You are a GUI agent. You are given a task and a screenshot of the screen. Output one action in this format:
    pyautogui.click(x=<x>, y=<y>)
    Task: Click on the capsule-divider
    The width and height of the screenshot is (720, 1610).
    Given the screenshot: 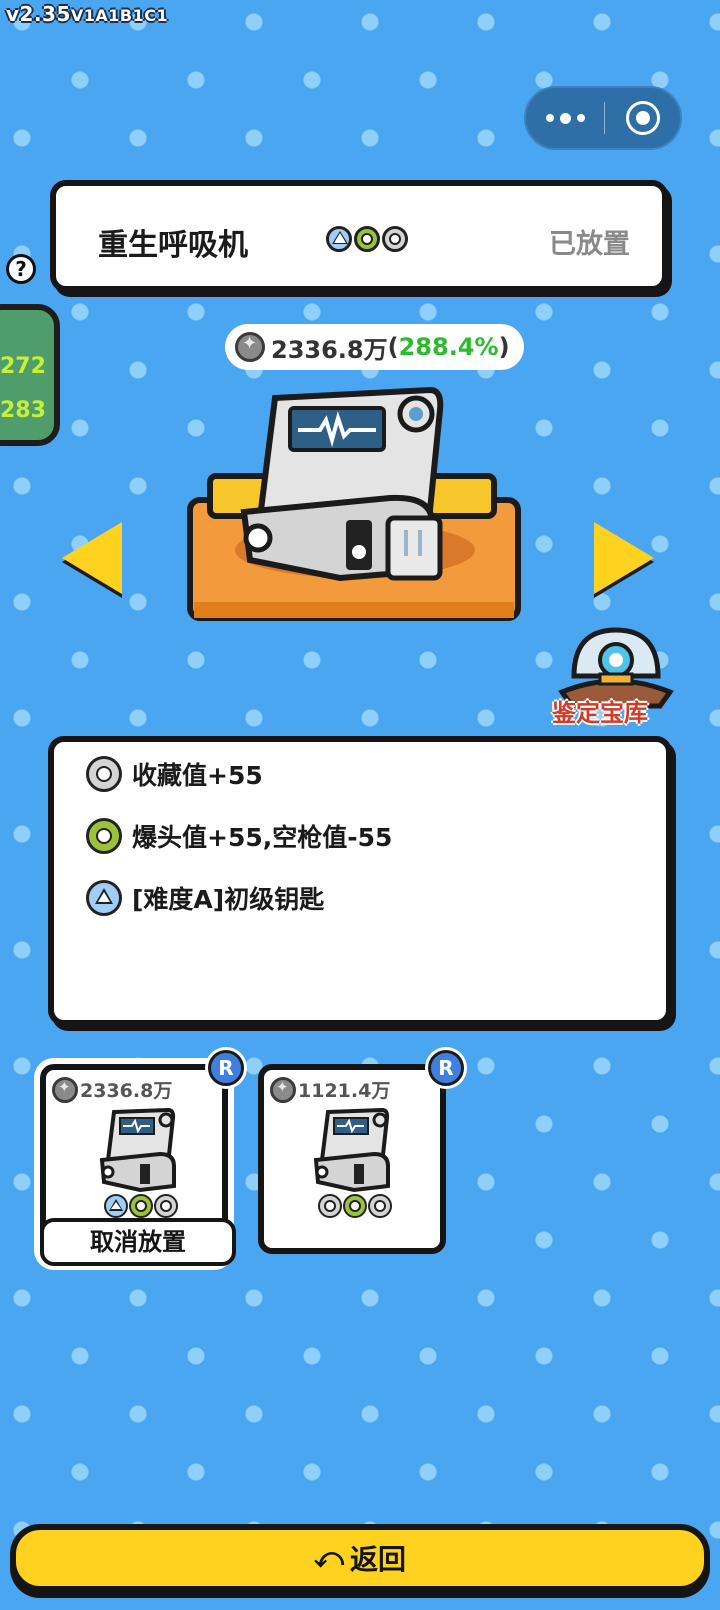 What is the action you would take?
    pyautogui.click(x=604, y=118)
    